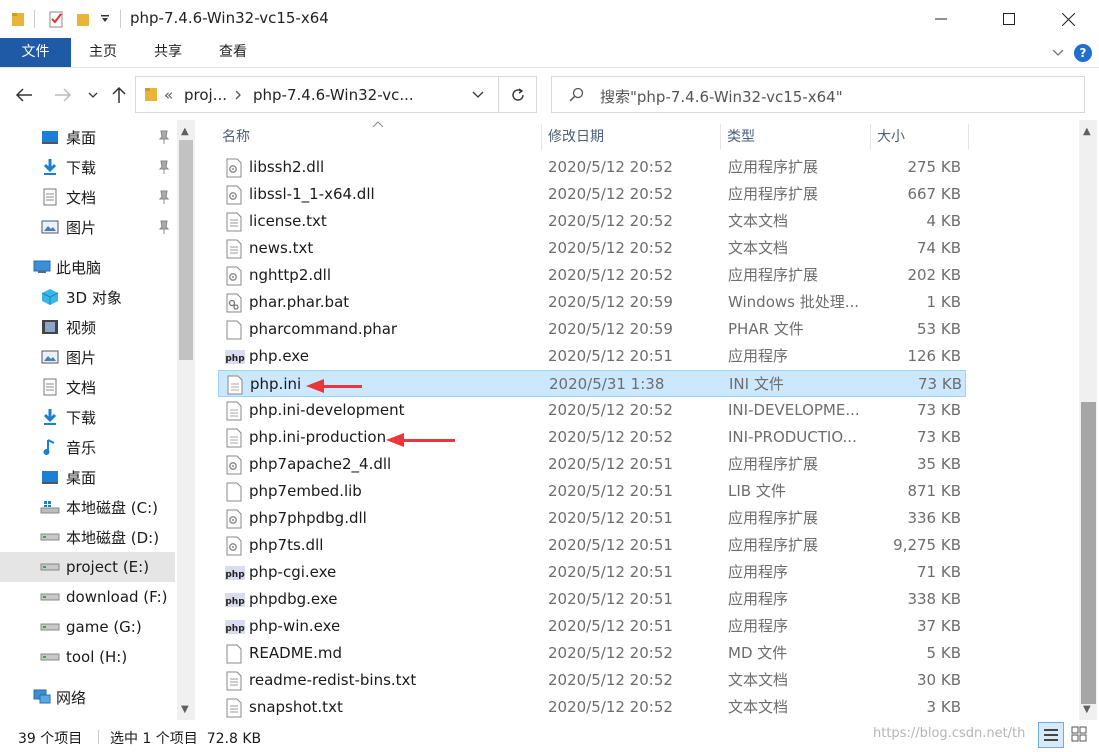  Describe the element at coordinates (939, 248) in the screenshot. I see `file-size: 74 KB` at that location.